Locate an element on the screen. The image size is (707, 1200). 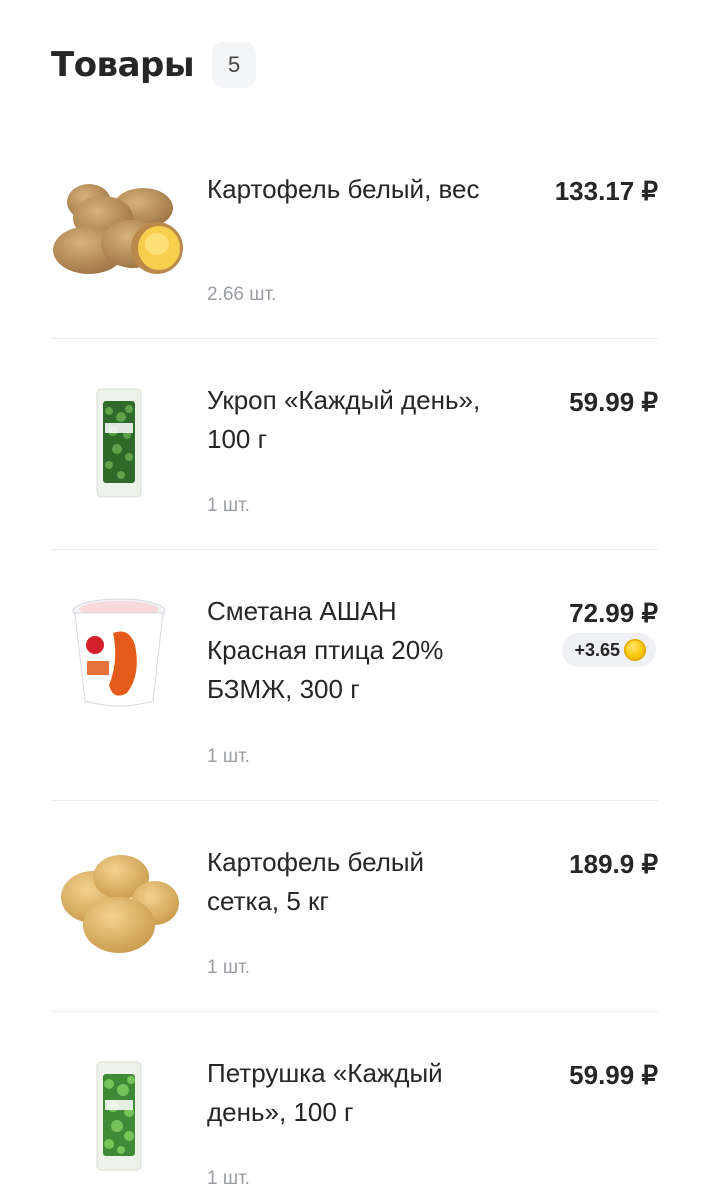
potatoes-image is located at coordinates (119, 228).